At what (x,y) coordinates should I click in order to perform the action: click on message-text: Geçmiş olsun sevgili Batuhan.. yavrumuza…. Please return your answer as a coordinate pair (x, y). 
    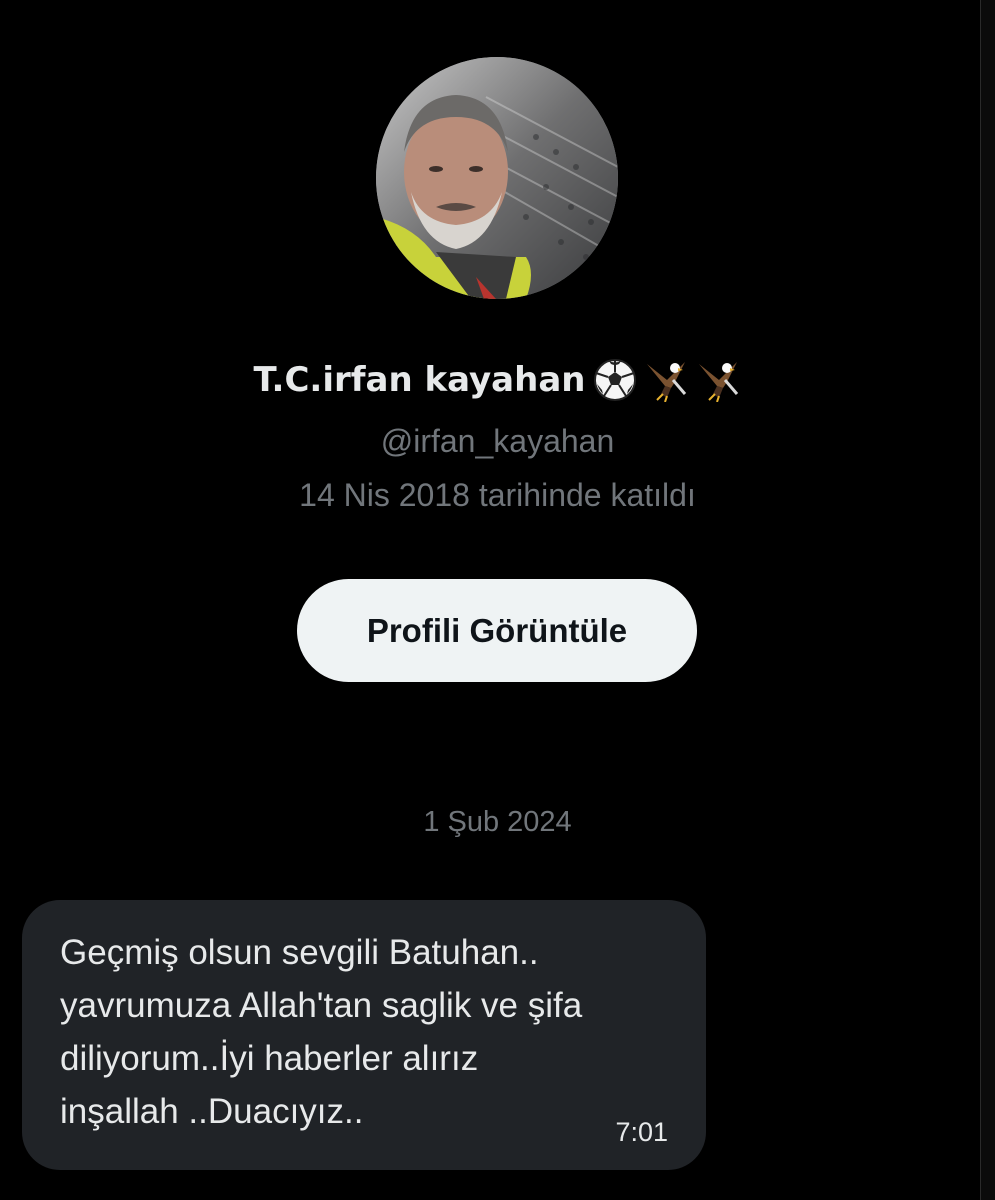
    Looking at the image, I should click on (321, 1032).